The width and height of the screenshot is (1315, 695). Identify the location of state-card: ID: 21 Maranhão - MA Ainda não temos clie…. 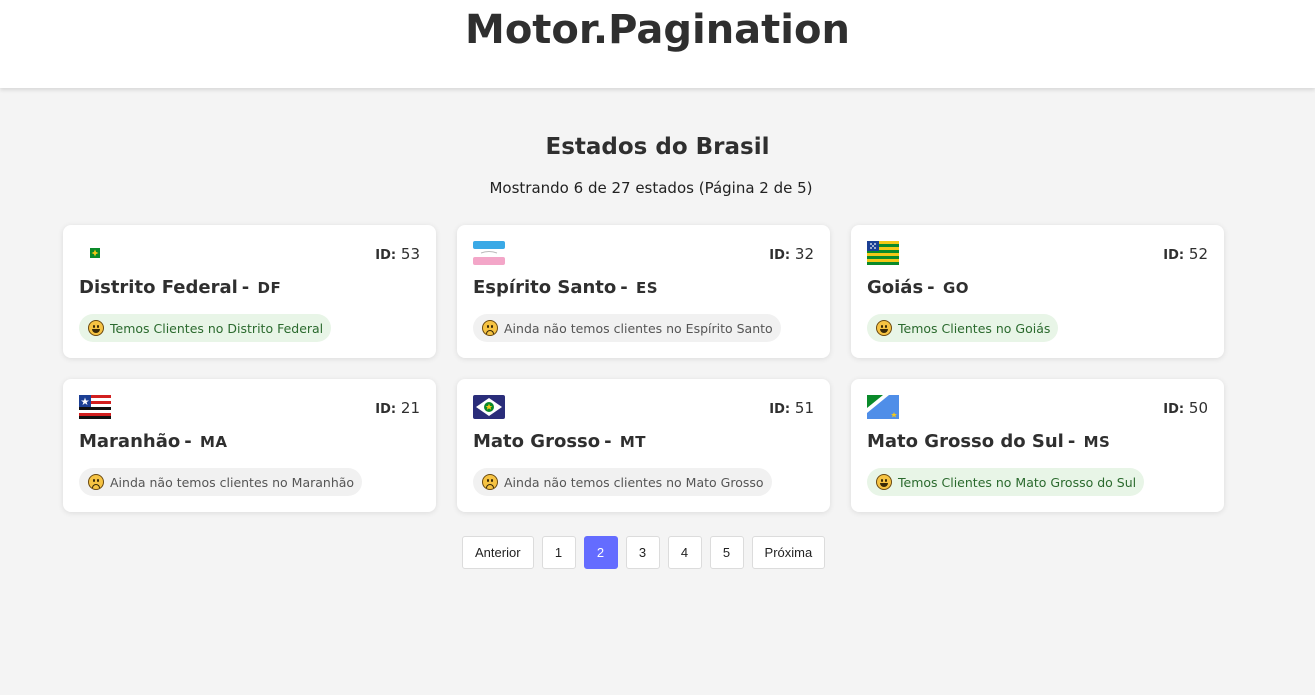
(249, 445).